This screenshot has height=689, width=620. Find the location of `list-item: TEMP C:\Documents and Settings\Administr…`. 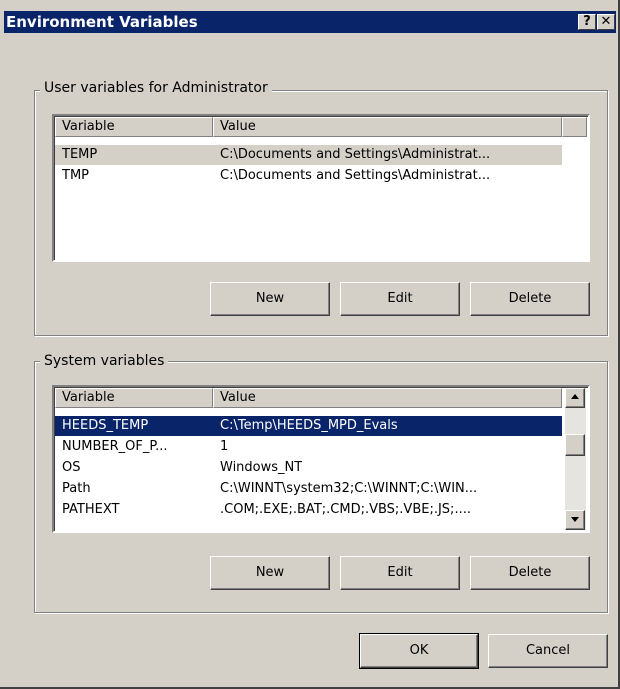

list-item: TEMP C:\Documents and Settings\Administr… is located at coordinates (308, 155).